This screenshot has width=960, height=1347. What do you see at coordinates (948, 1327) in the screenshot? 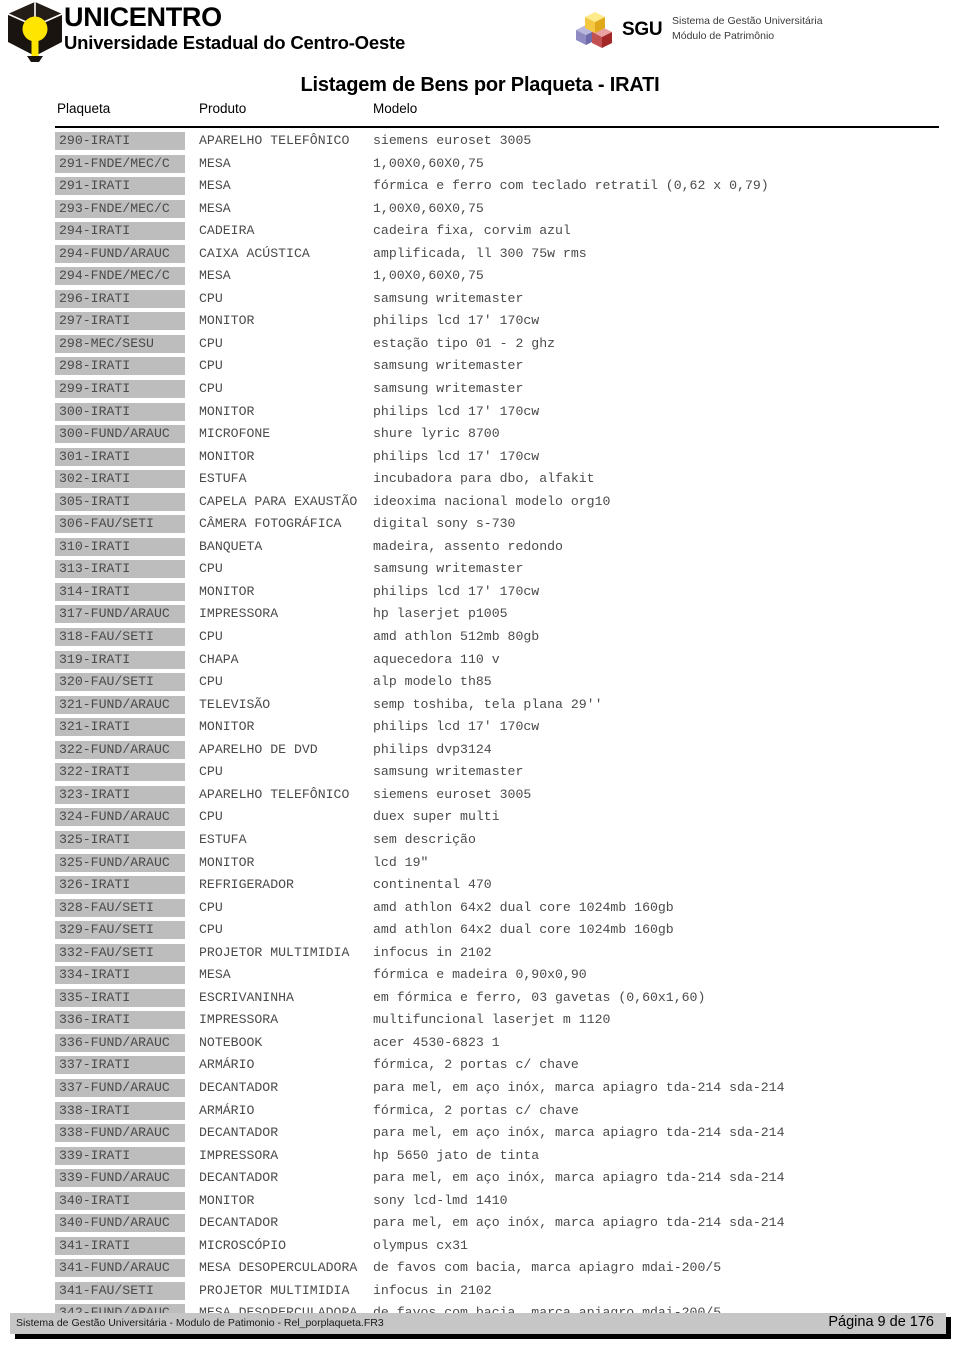
I see `footer-shadow-right` at bounding box center [948, 1327].